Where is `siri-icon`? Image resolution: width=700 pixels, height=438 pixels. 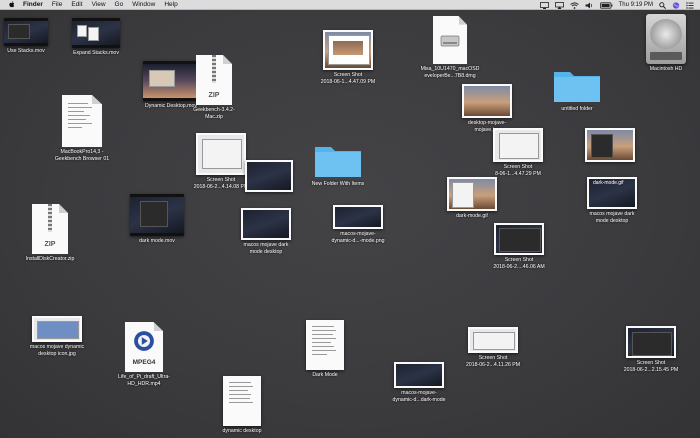
siri-icon is located at coordinates (676, 5).